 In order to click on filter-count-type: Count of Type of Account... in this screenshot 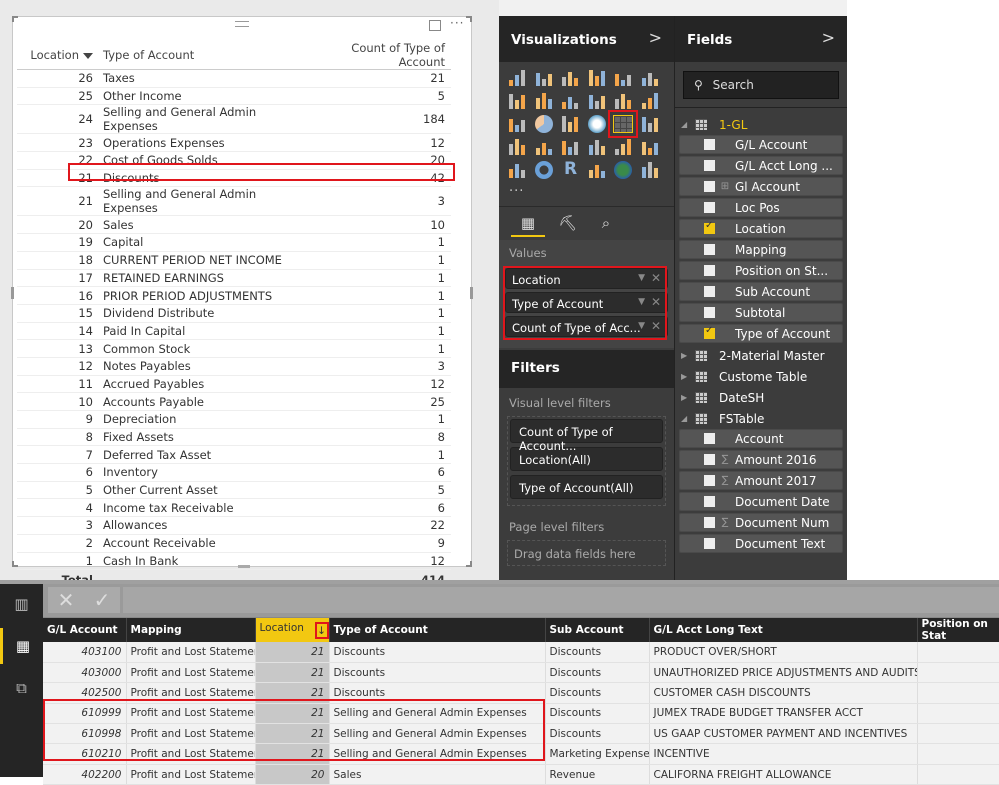, I will do `click(586, 436)`.